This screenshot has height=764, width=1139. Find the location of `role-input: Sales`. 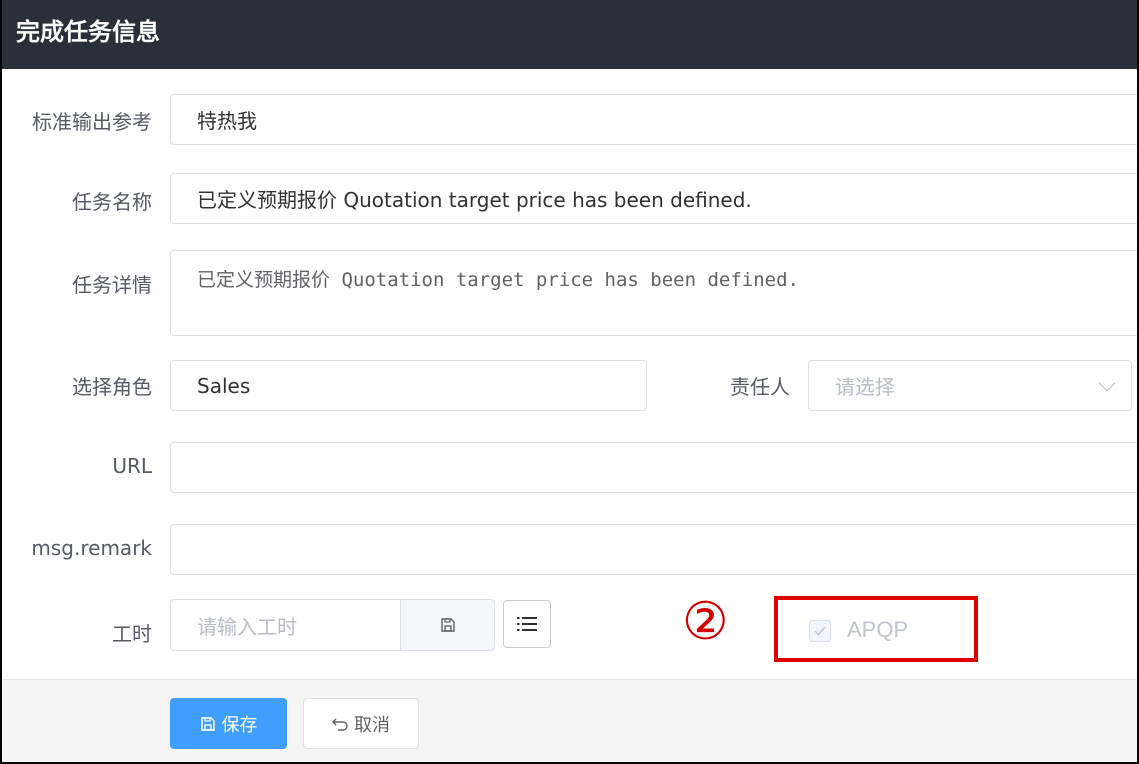

role-input: Sales is located at coordinates (408, 385).